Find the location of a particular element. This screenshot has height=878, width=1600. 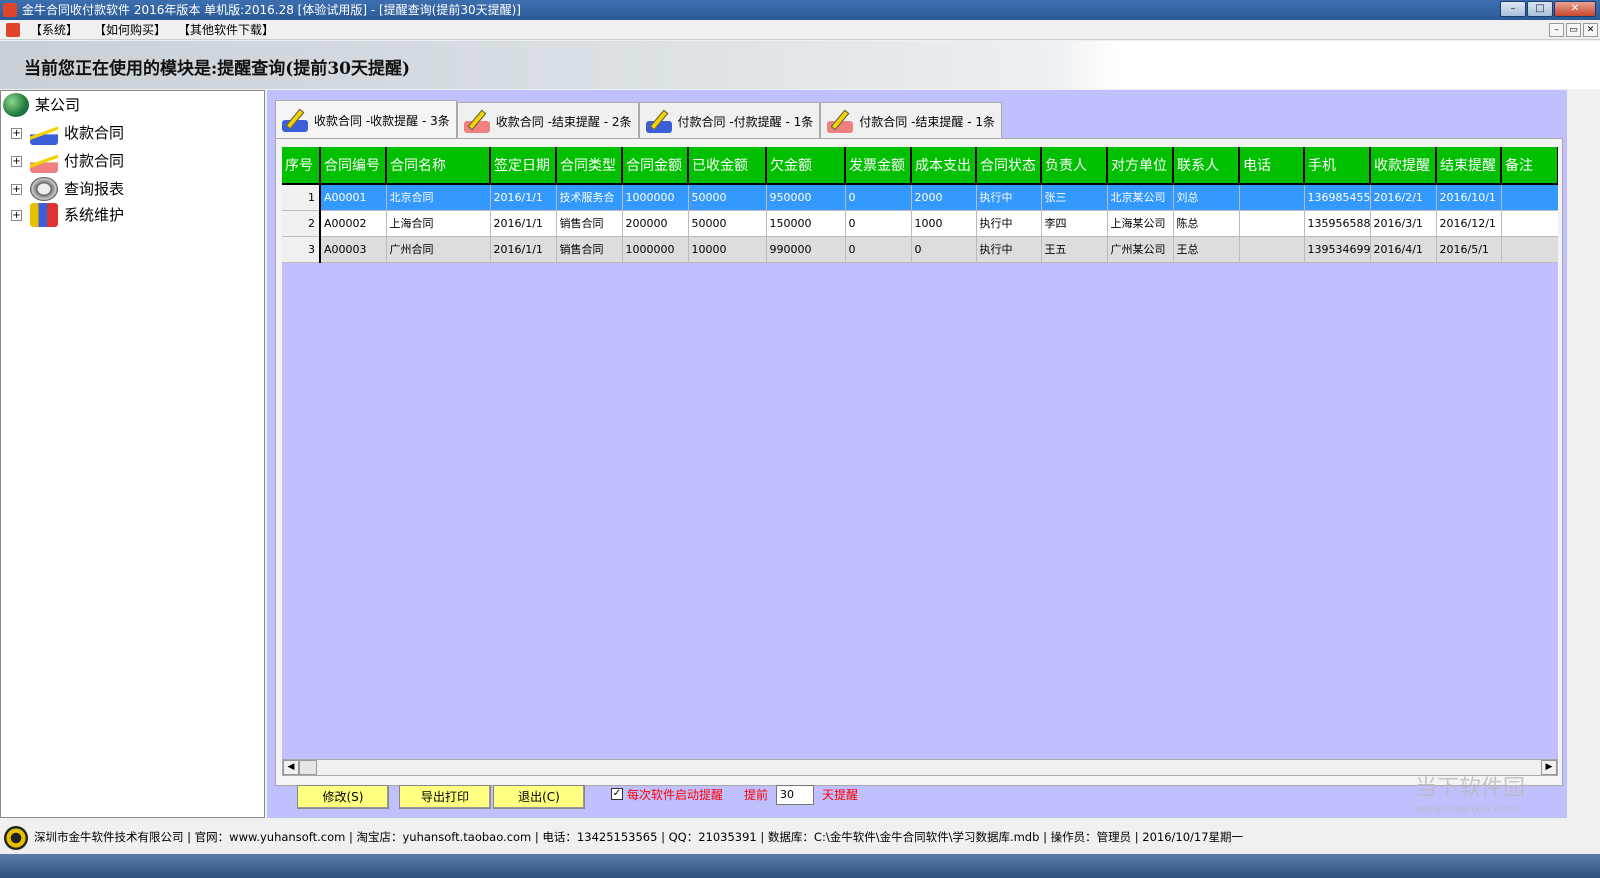

startup-reminder-checkbox: ✓ is located at coordinates (617, 794).